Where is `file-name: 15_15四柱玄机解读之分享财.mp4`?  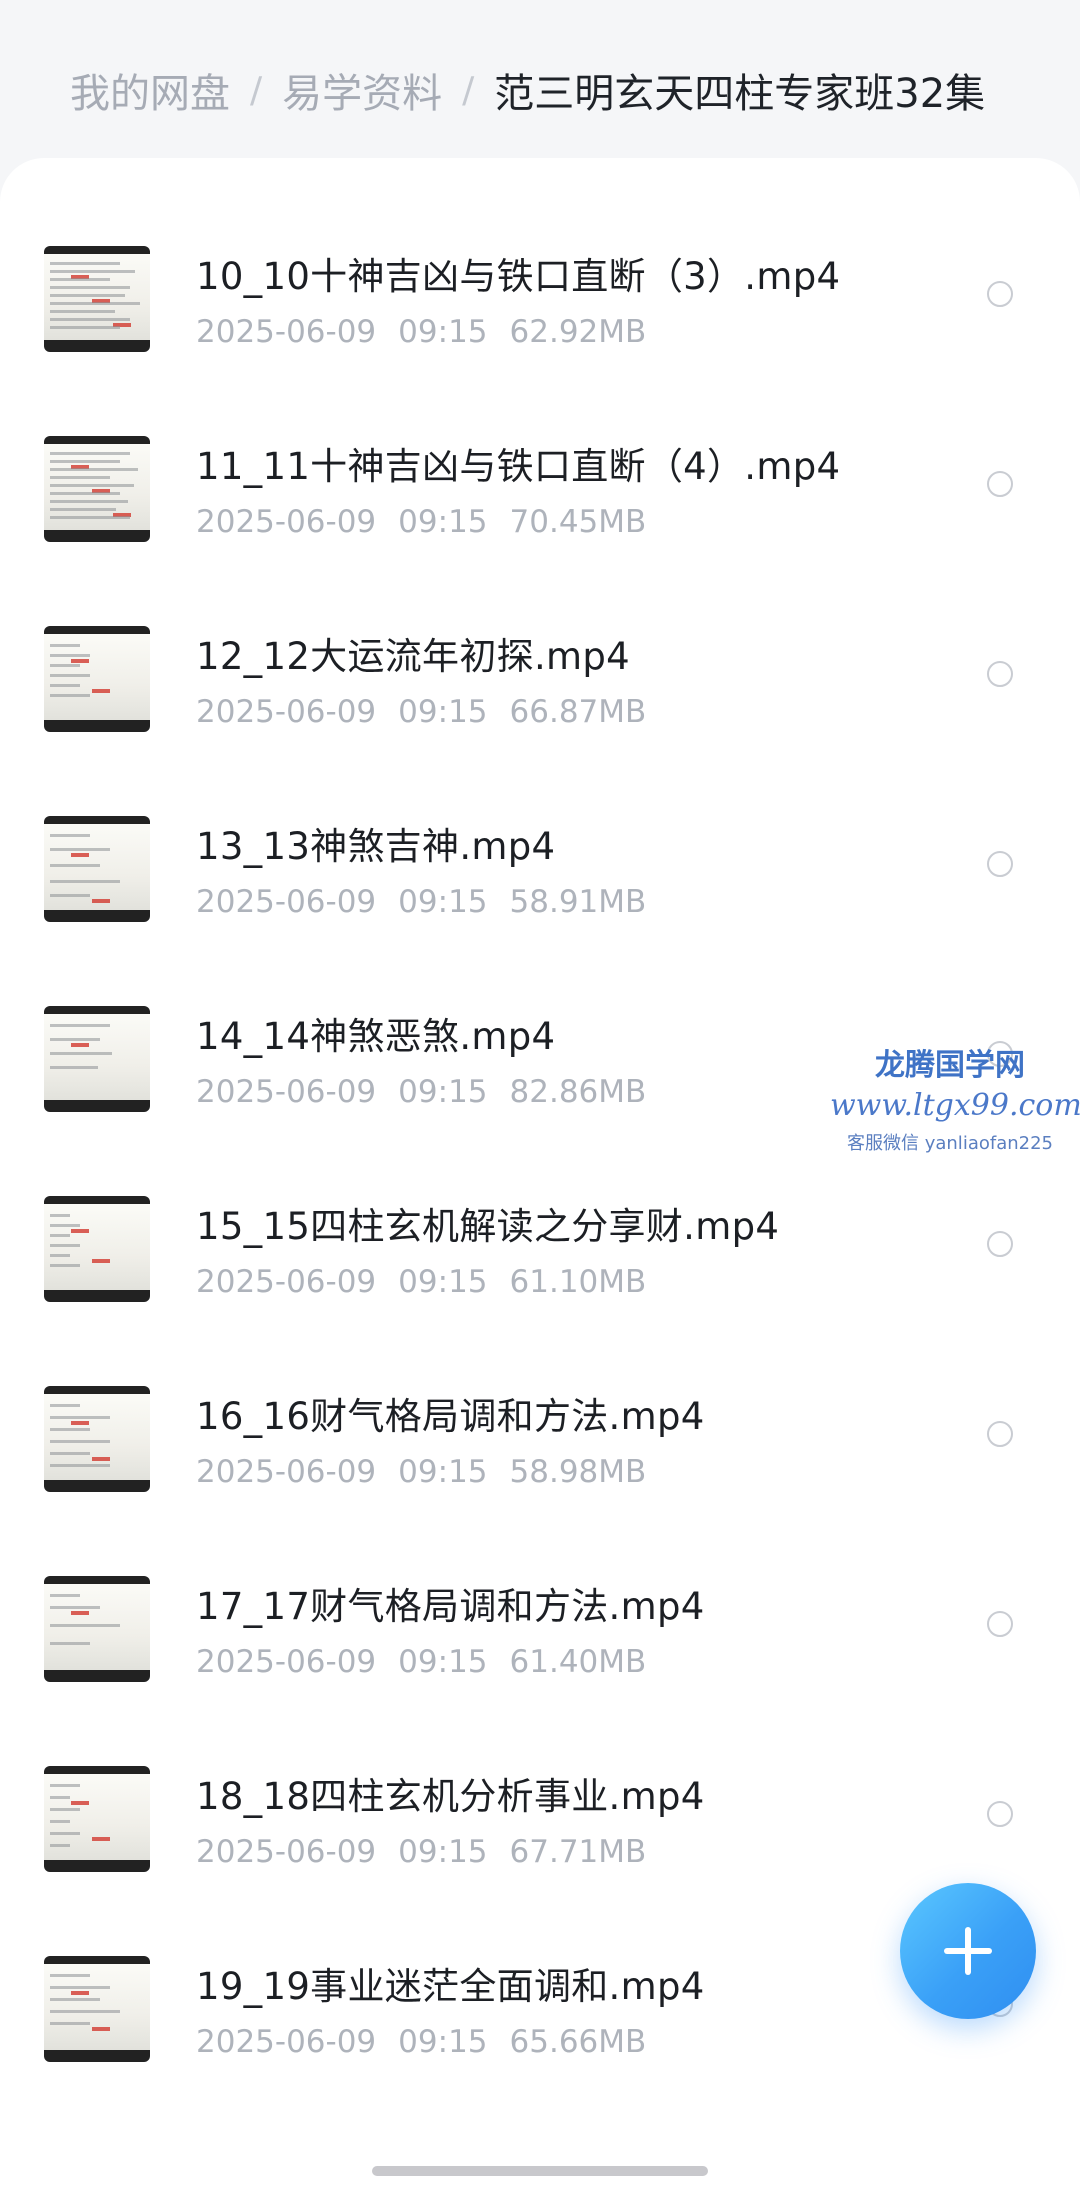 file-name: 15_15四柱玄机解读之分享财.mp4 is located at coordinates (488, 1226).